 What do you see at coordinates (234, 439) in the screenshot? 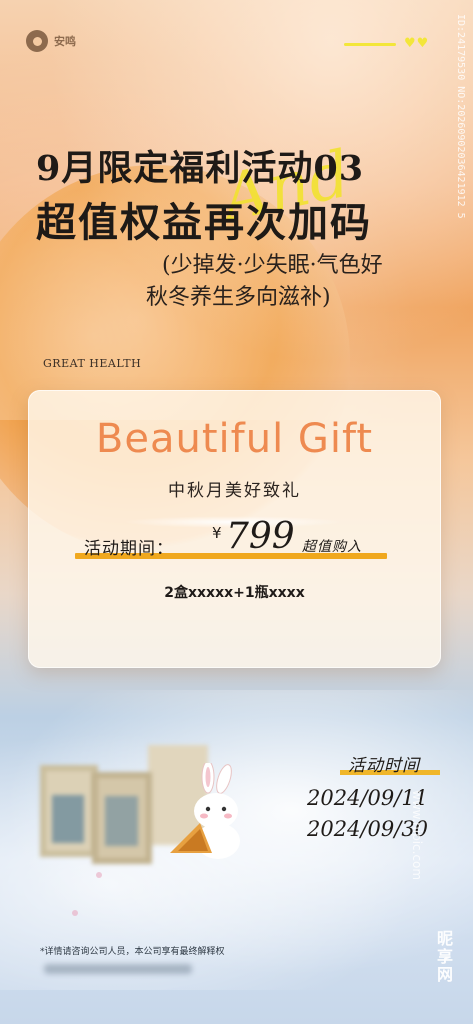
I see `card-title-en: Beautiful Gift` at bounding box center [234, 439].